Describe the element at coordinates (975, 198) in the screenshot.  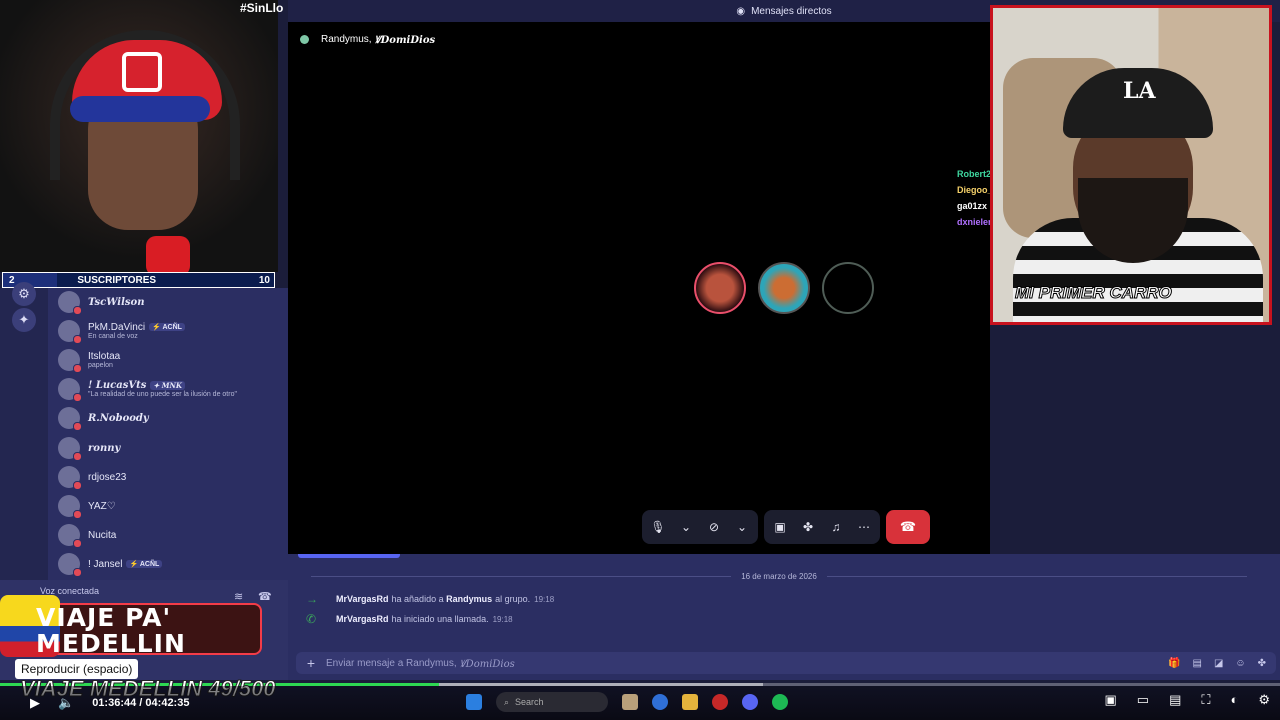
I see `chat-overlay: Robert2 Diegoo_ ga01zx dxnieler` at that location.